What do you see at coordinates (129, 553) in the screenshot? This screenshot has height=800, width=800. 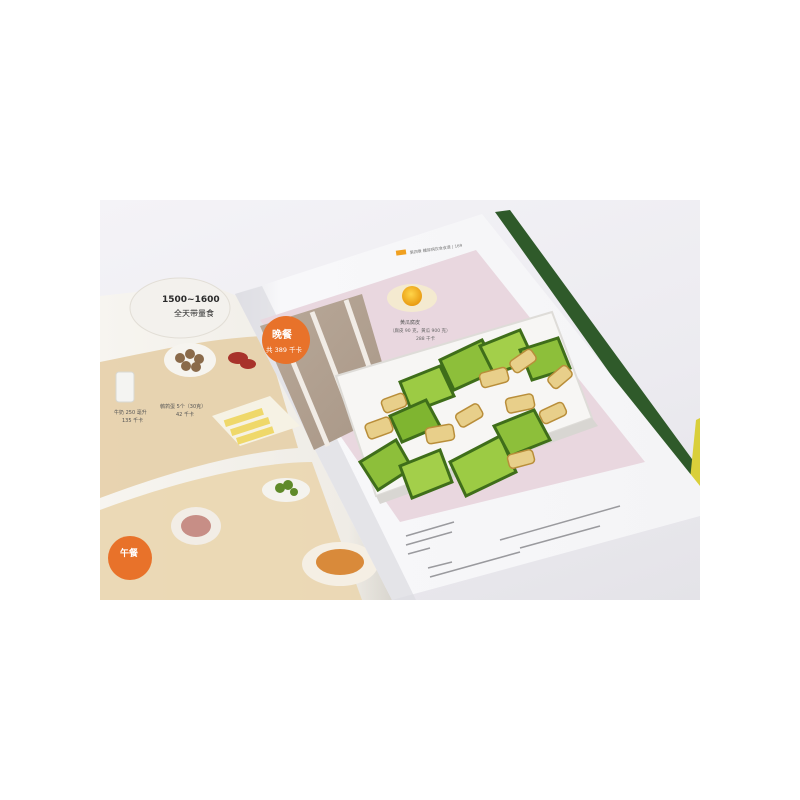 I see `lunch-badge-title: 午餐` at bounding box center [129, 553].